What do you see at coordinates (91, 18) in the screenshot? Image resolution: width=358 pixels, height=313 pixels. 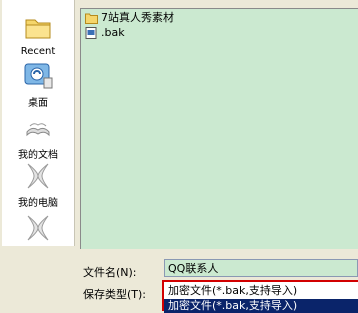 I see `folder-icon` at bounding box center [91, 18].